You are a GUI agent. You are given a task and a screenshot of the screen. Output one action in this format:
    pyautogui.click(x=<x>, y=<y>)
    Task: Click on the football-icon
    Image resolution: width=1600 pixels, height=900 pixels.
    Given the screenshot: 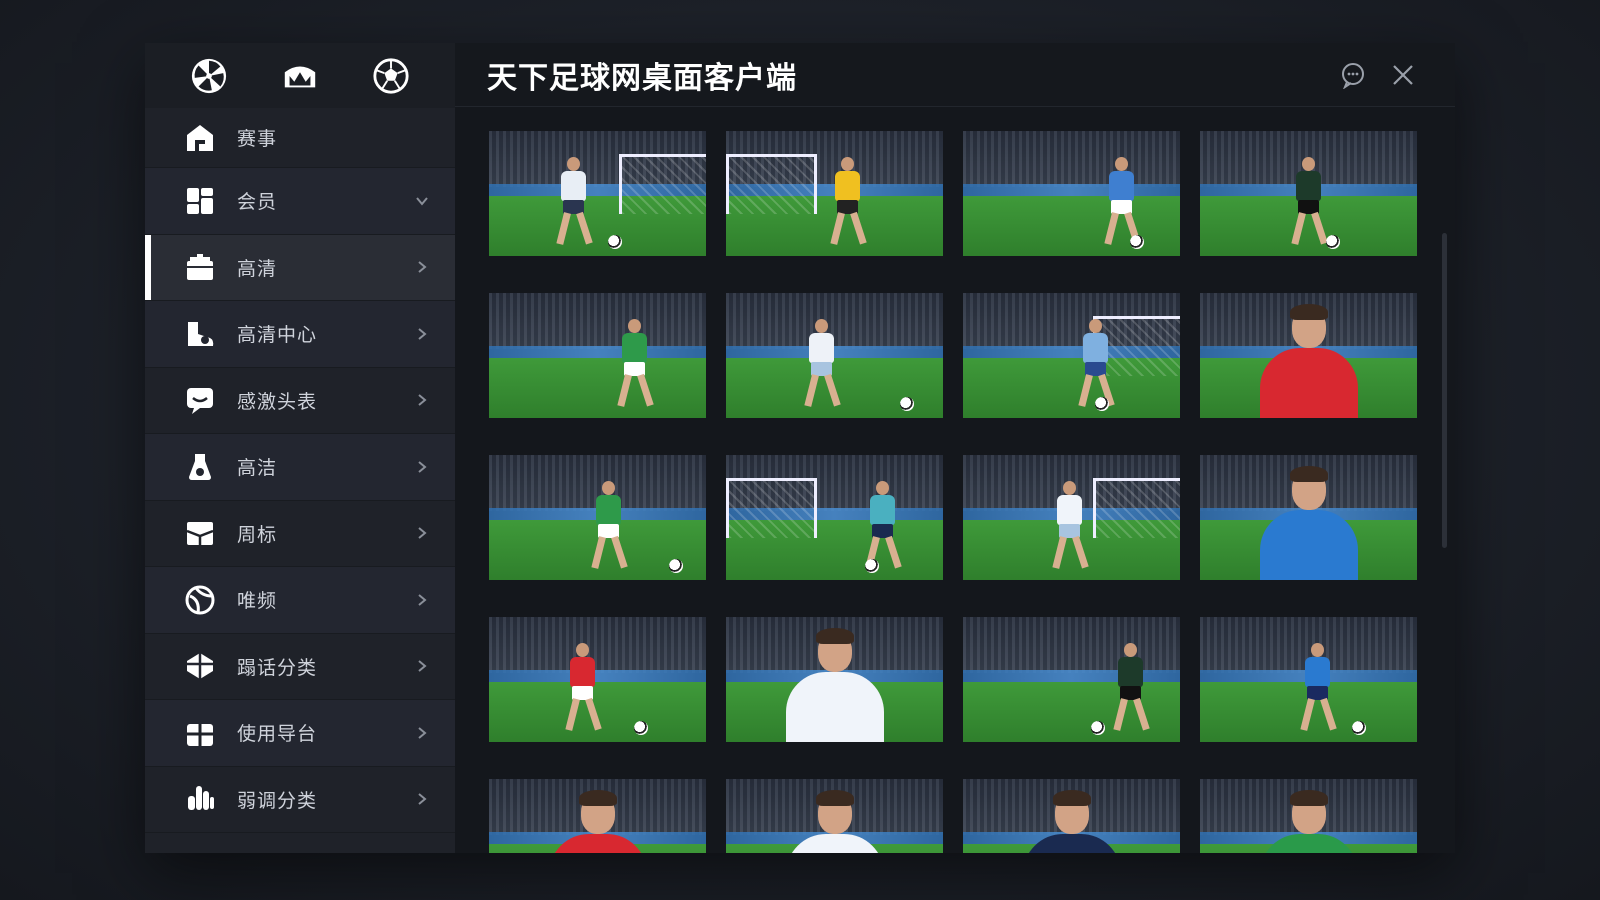 What is the action you would take?
    pyautogui.click(x=391, y=76)
    